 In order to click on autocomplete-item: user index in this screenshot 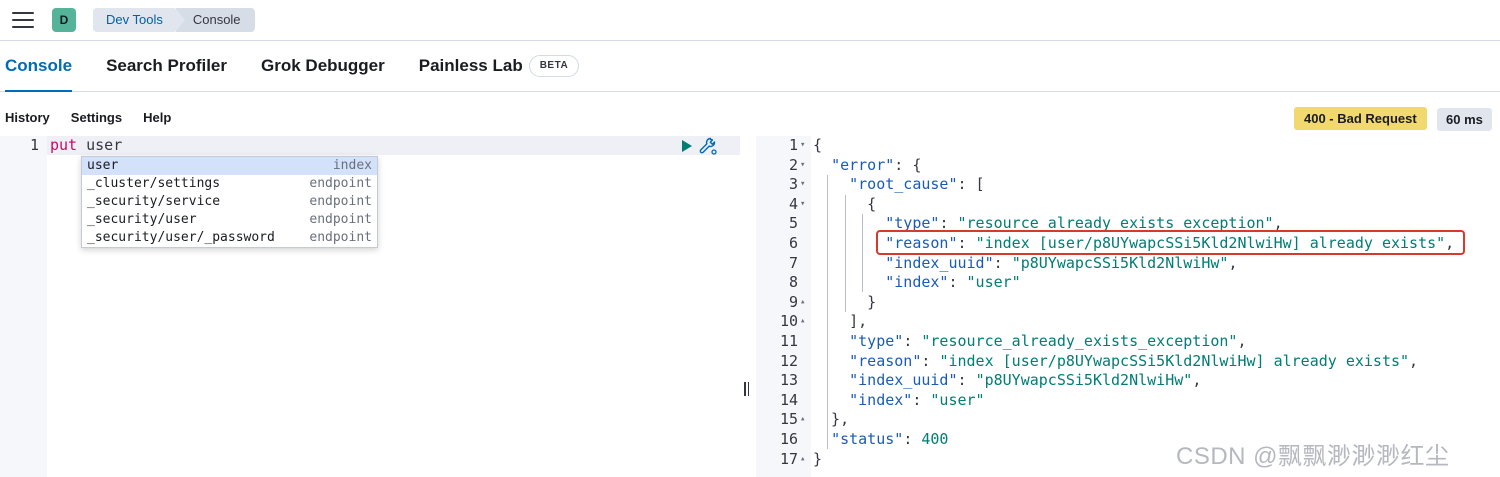, I will do `click(229, 166)`.